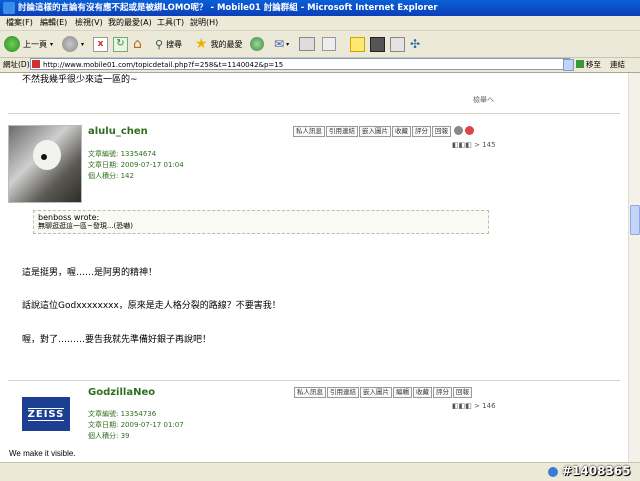 The height and width of the screenshot is (481, 640). What do you see at coordinates (121, 392) in the screenshot?
I see `post-username: GodzillaNeo` at bounding box center [121, 392].